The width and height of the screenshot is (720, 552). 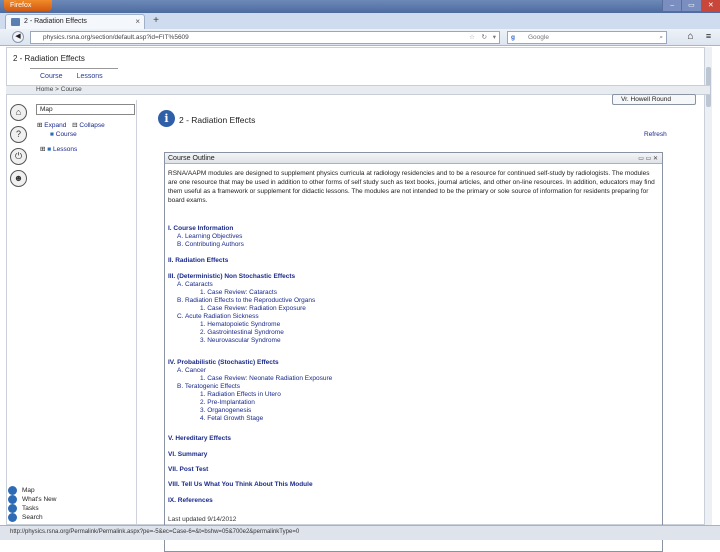 I want to click on outline-item: VI. Summary, so click(x=187, y=454).